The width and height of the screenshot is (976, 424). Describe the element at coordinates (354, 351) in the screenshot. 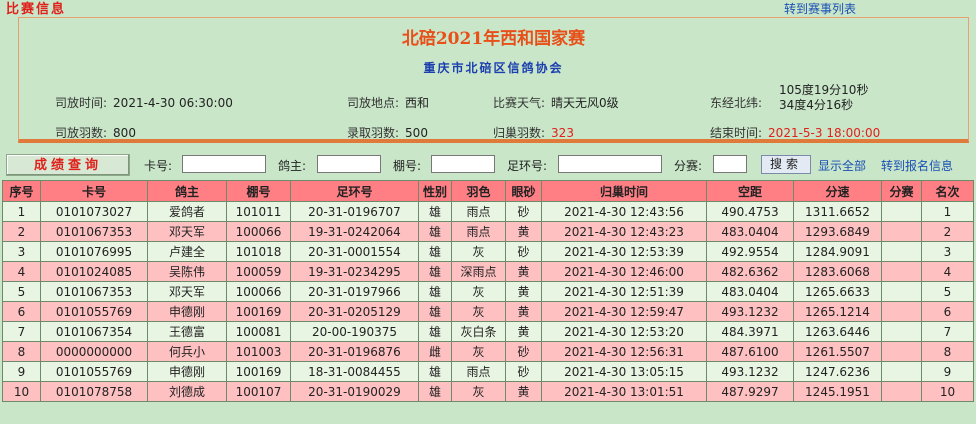

I see `table-cell: 20-31-0196876` at that location.